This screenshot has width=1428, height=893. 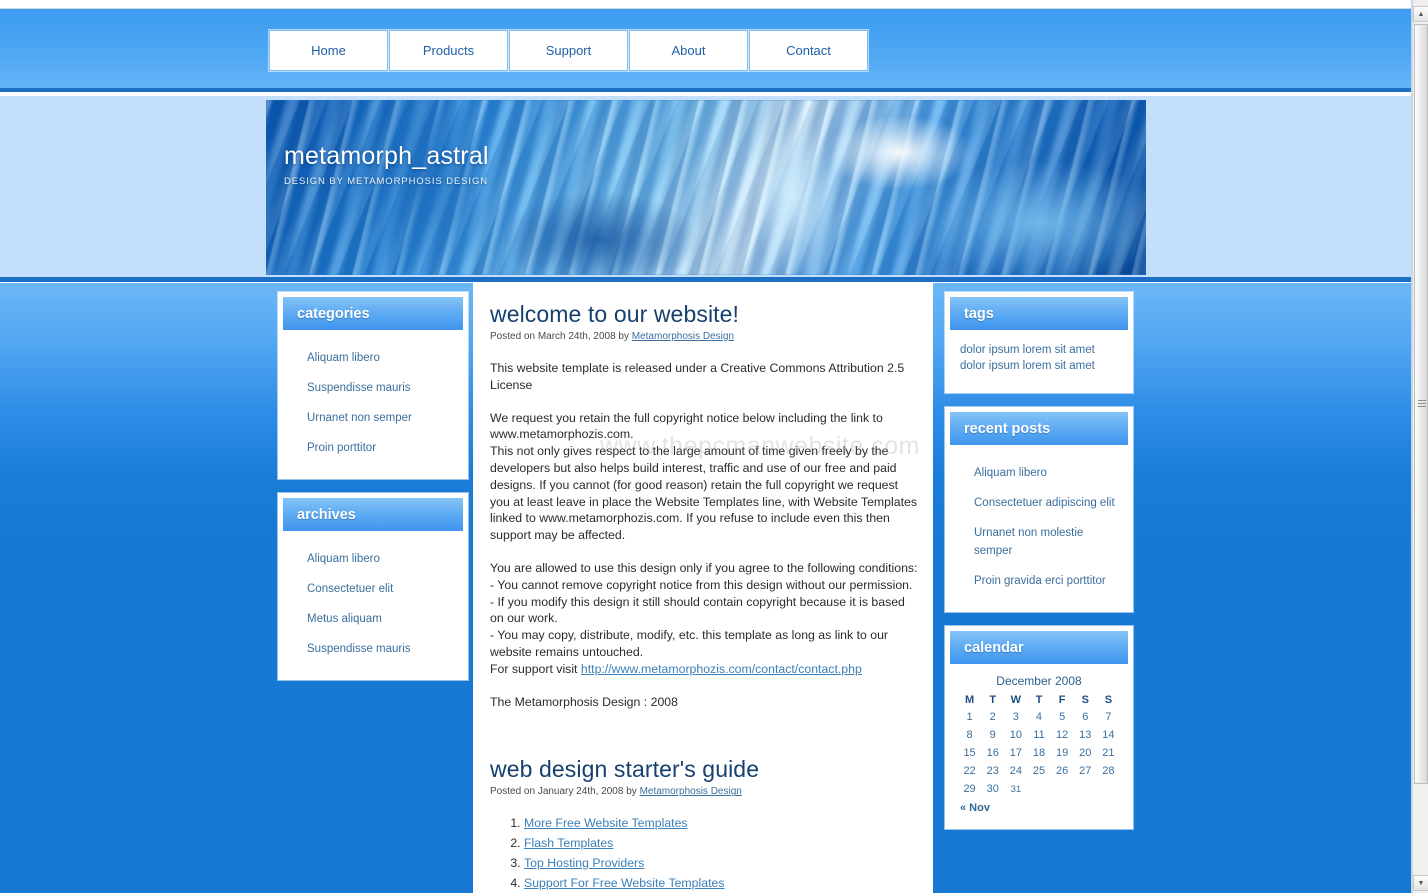 I want to click on calendar-day: 11, so click(x=1038, y=735).